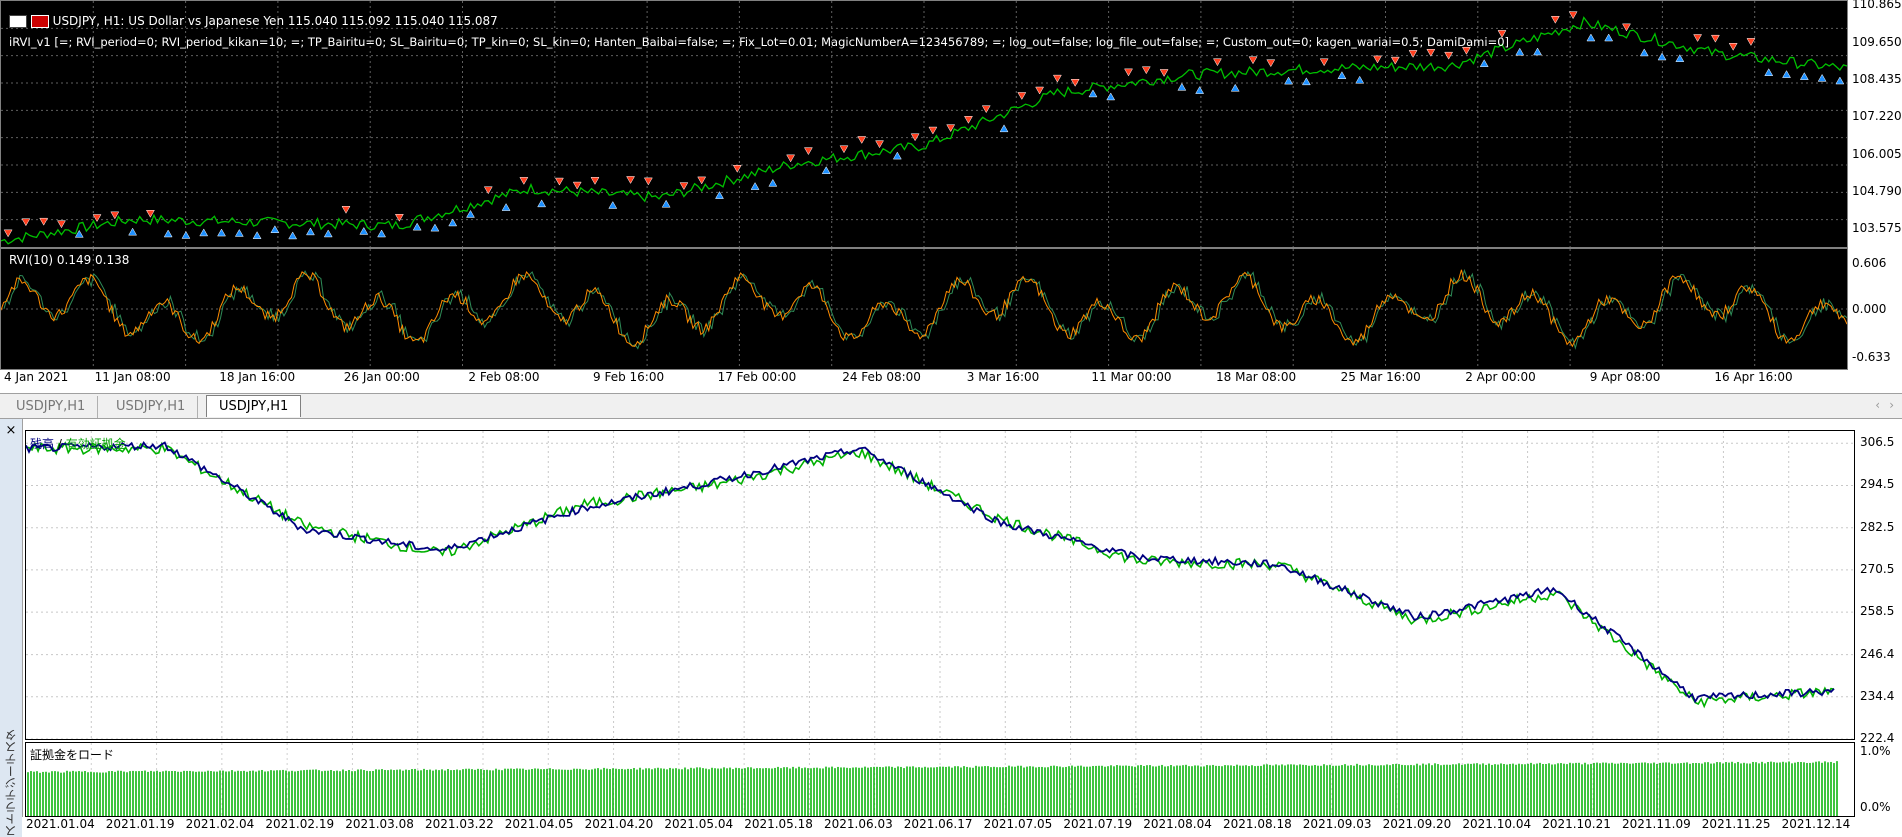  Describe the element at coordinates (140, 824) in the screenshot. I see `date-tick-label: 2021.01.19` at that location.